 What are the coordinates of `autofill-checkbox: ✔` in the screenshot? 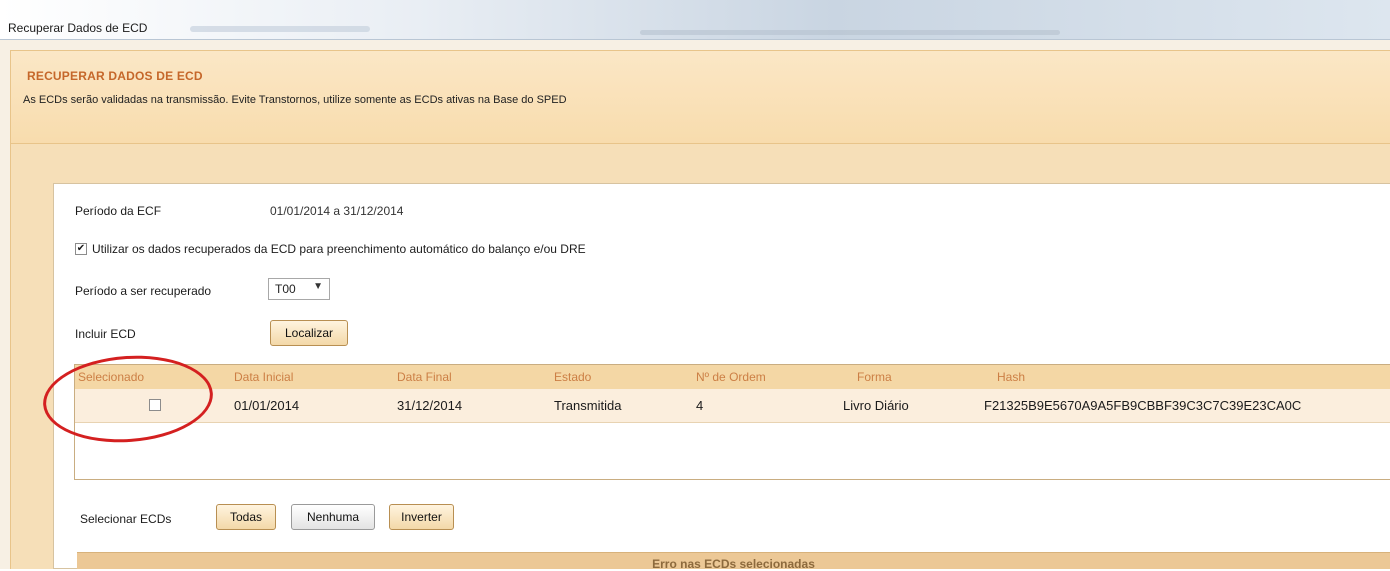 It's located at (81, 249).